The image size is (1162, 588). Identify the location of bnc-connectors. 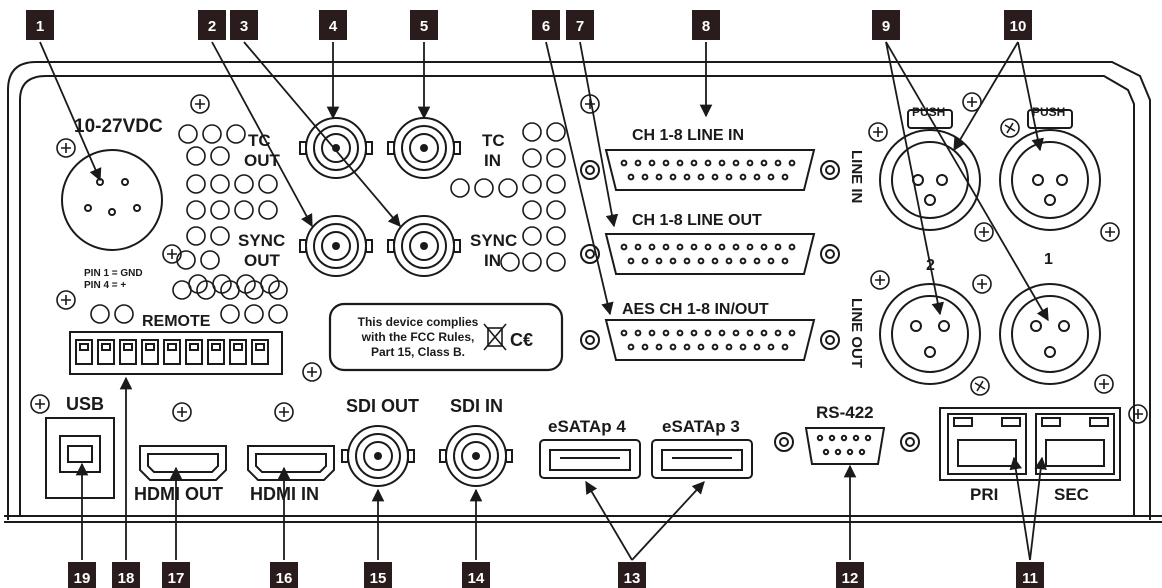
(406, 302).